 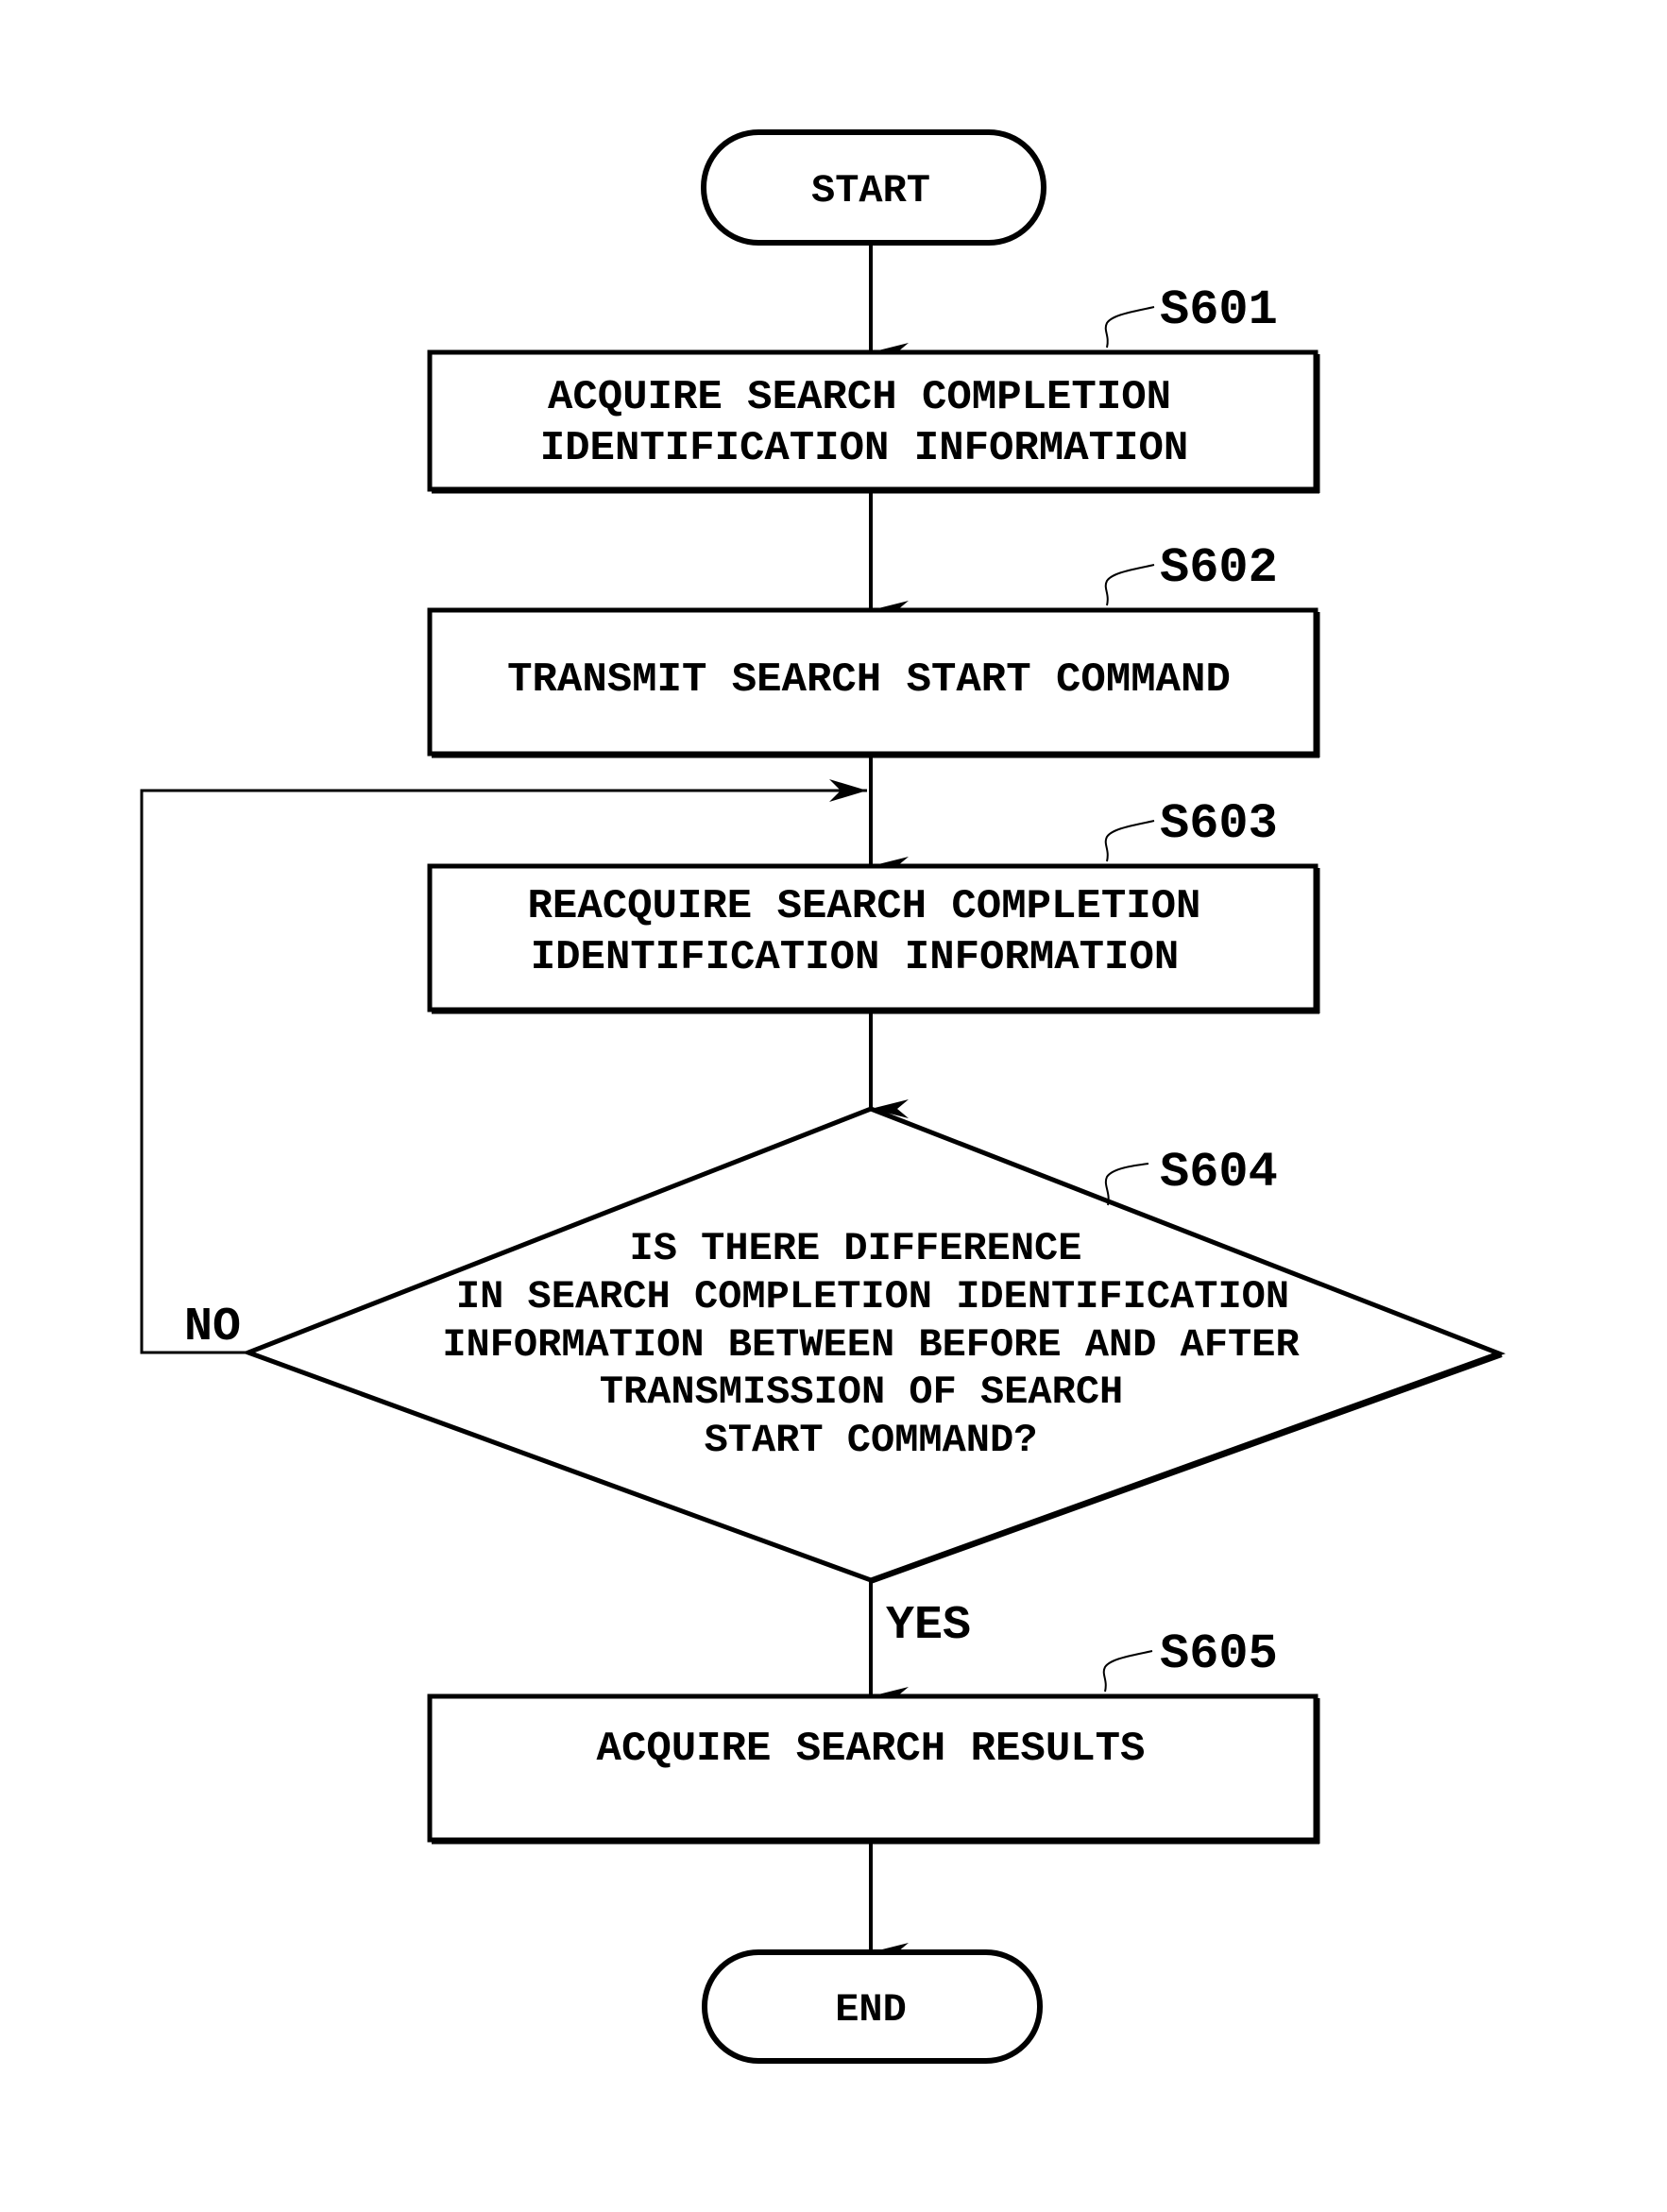 What do you see at coordinates (1126, 1184) in the screenshot?
I see `step-leader-s604` at bounding box center [1126, 1184].